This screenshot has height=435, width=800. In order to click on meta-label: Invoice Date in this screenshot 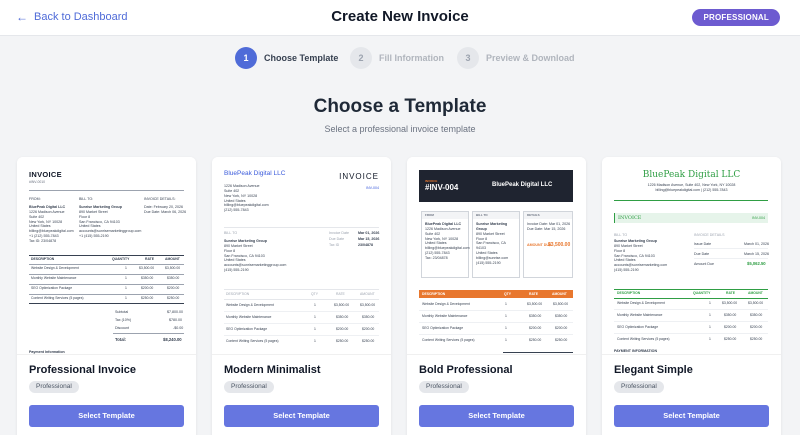, I will do `click(339, 233)`.